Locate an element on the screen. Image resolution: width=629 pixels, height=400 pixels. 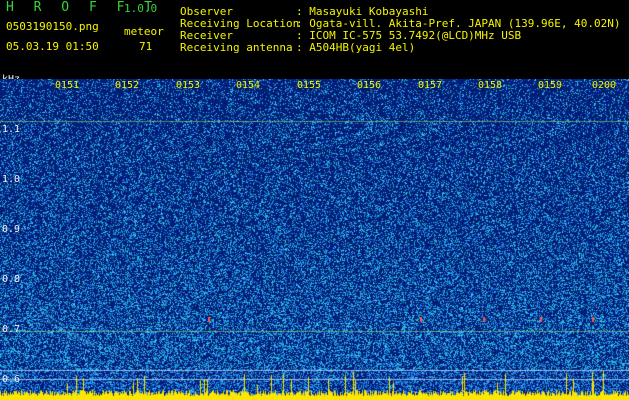
x-tick-label: 0152 is located at coordinates (127, 85).